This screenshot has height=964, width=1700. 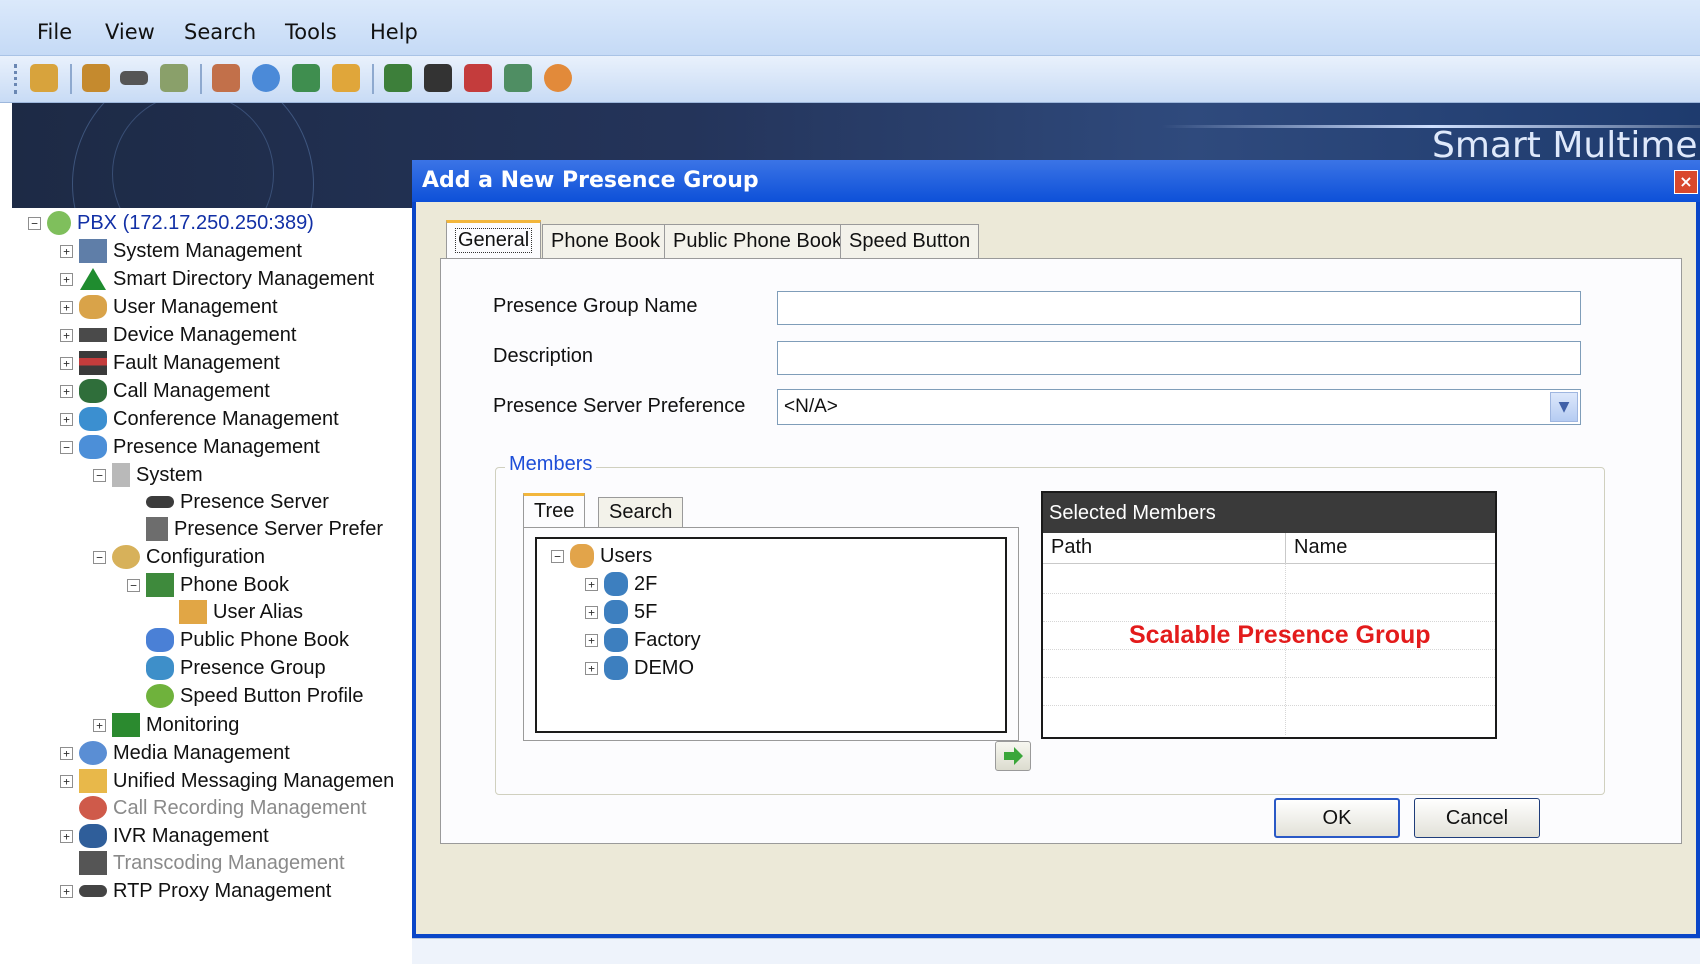 What do you see at coordinates (306, 78) in the screenshot?
I see `conference-icon` at bounding box center [306, 78].